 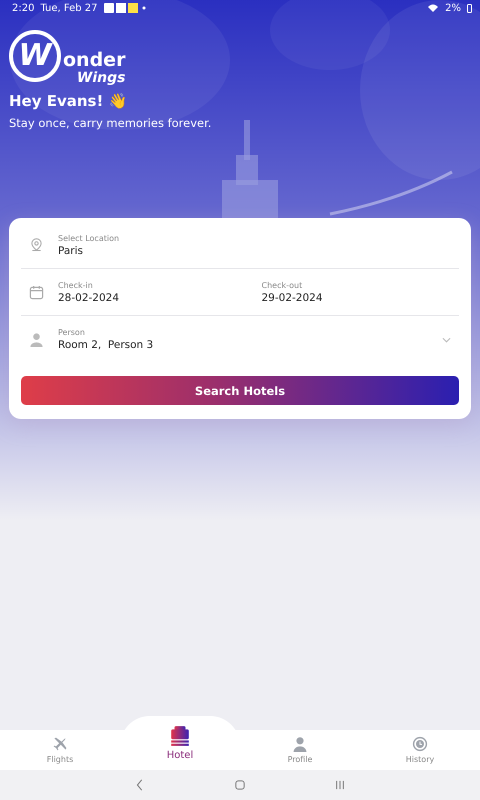 What do you see at coordinates (240, 390) in the screenshot?
I see `search-hotels-button: Search Hotels` at bounding box center [240, 390].